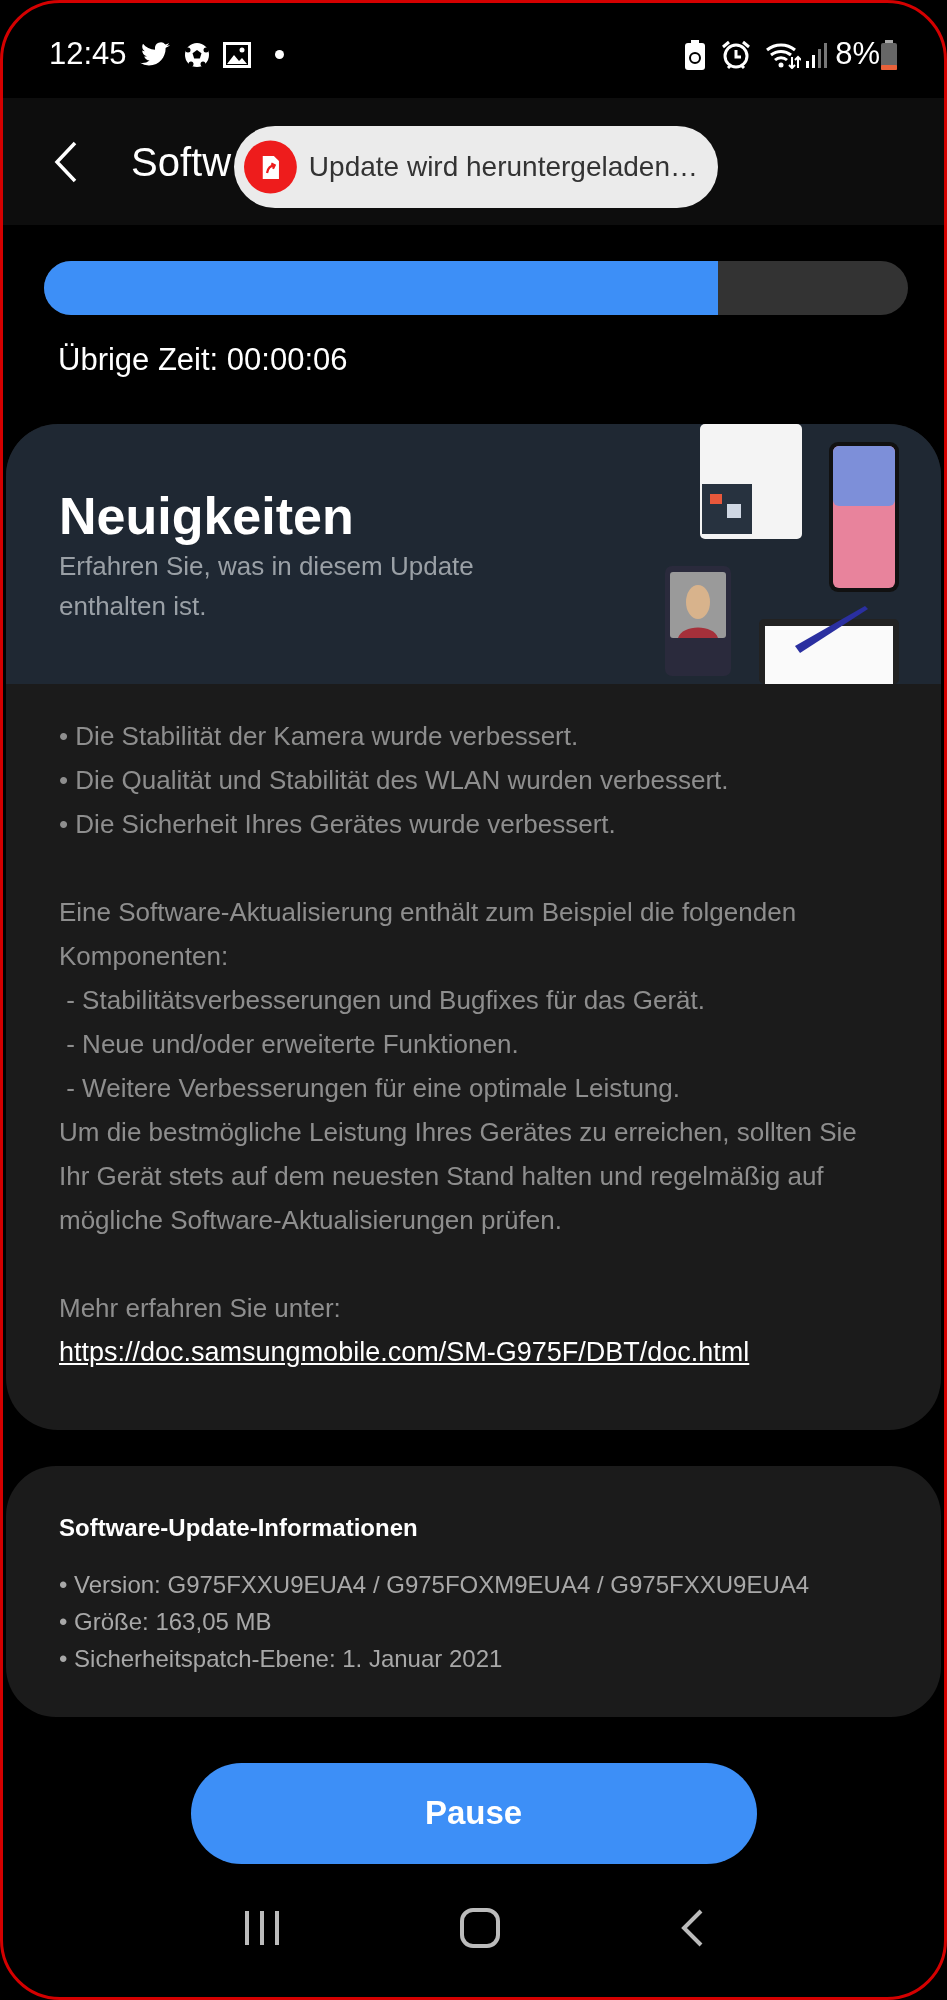 The image size is (947, 2000). What do you see at coordinates (236, 54) in the screenshot?
I see `image-icon` at bounding box center [236, 54].